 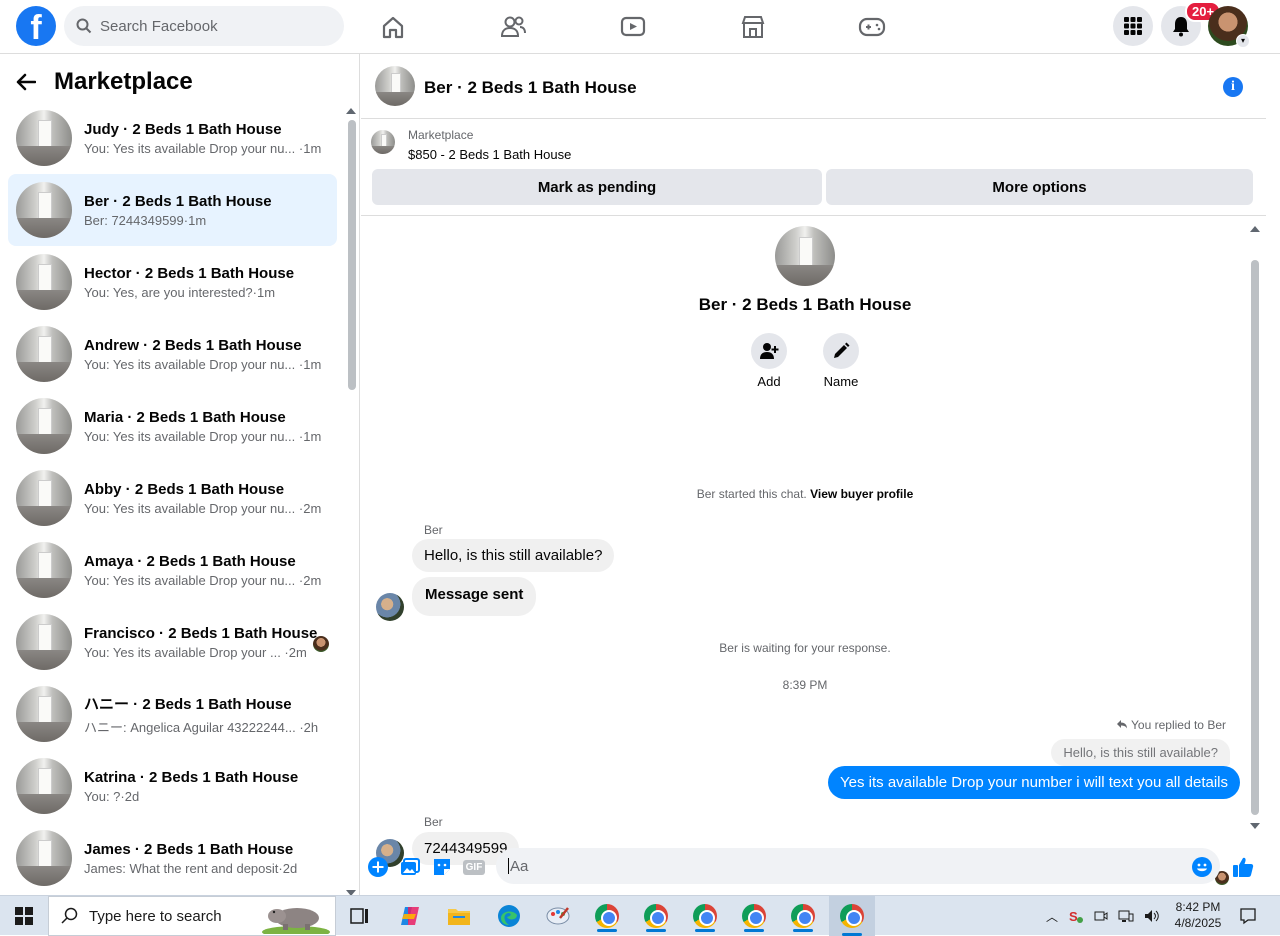 What do you see at coordinates (36, 26) in the screenshot?
I see `facebook-logo: f` at bounding box center [36, 26].